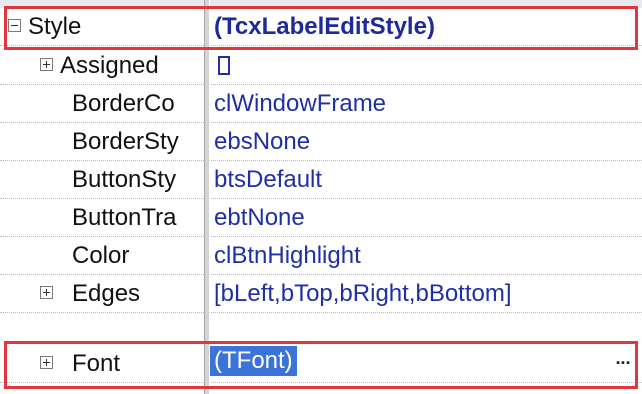 The width and height of the screenshot is (642, 394). I want to click on property-row-bordercolor: BorderCo clWindowFrame, so click(321, 104).